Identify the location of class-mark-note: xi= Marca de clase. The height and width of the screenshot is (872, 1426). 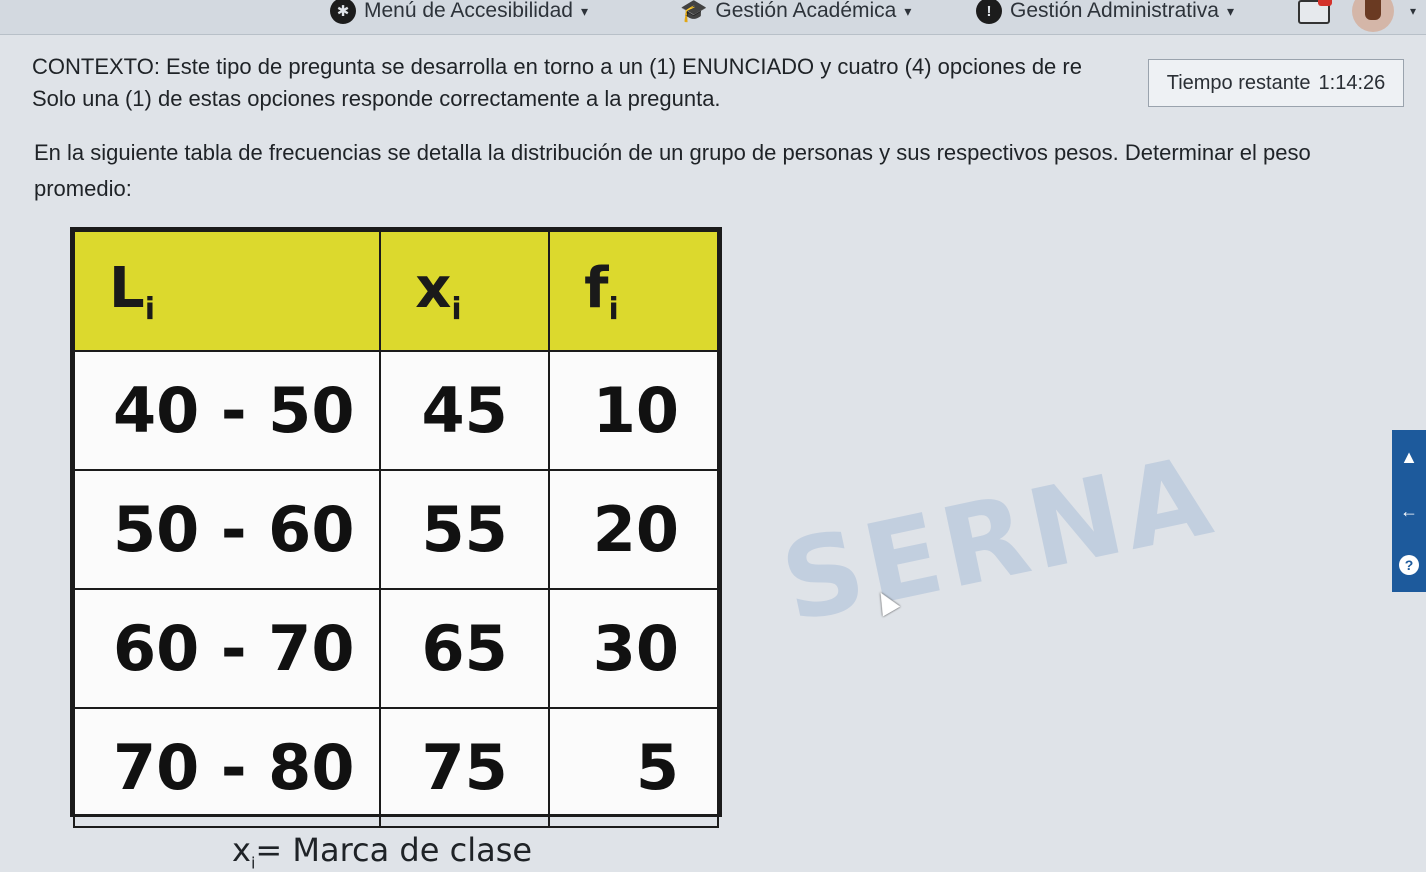
(382, 851).